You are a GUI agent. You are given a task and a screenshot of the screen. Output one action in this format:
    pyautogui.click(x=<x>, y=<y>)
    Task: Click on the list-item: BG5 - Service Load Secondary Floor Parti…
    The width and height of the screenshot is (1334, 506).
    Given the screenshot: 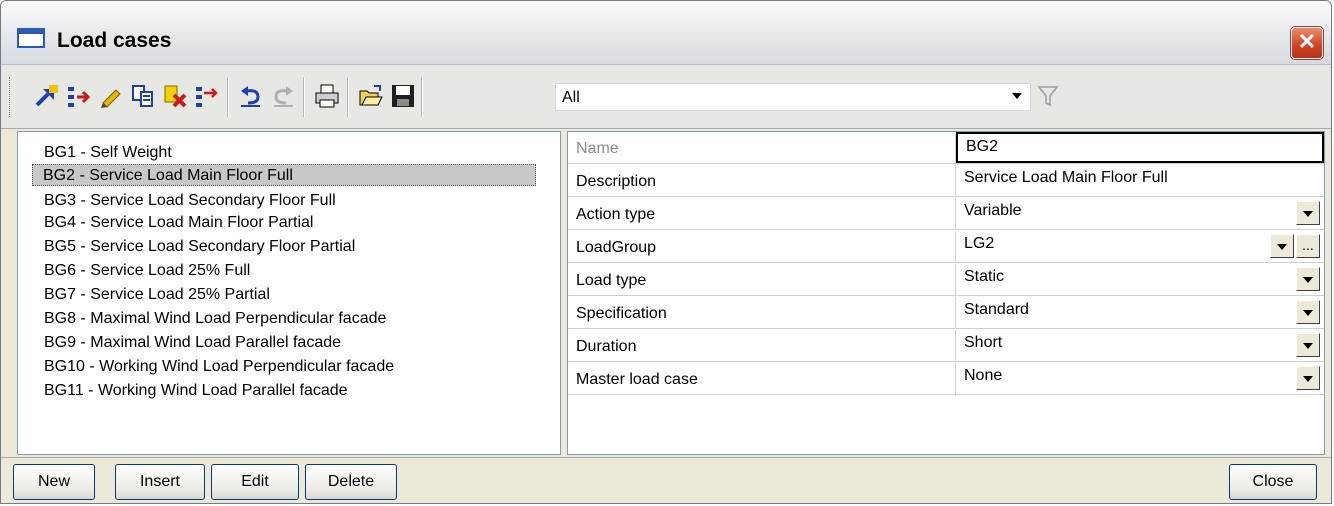 What is the action you would take?
    pyautogui.click(x=199, y=247)
    